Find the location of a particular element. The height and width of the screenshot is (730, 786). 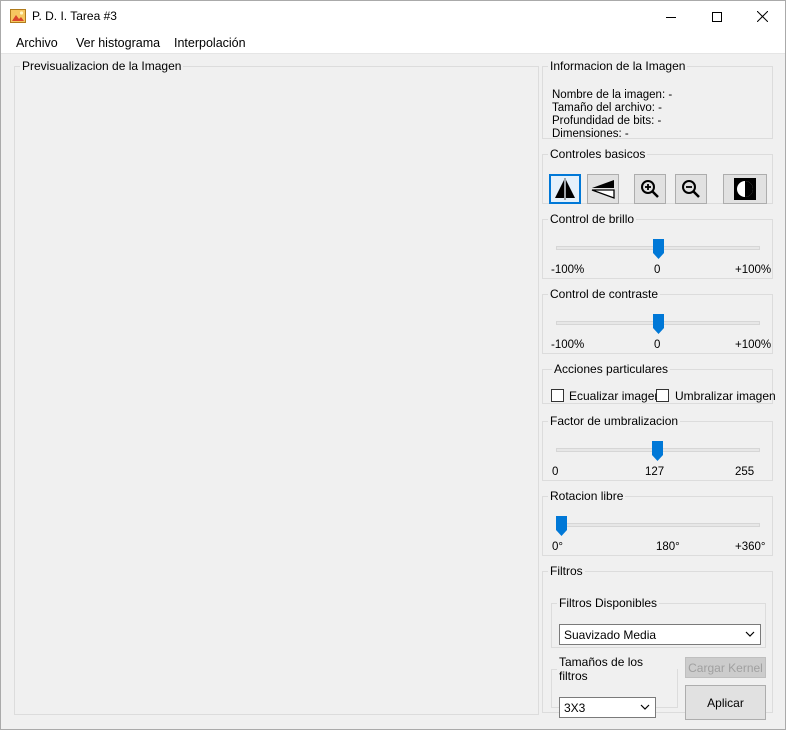

maximize-button is located at coordinates (716, 16).